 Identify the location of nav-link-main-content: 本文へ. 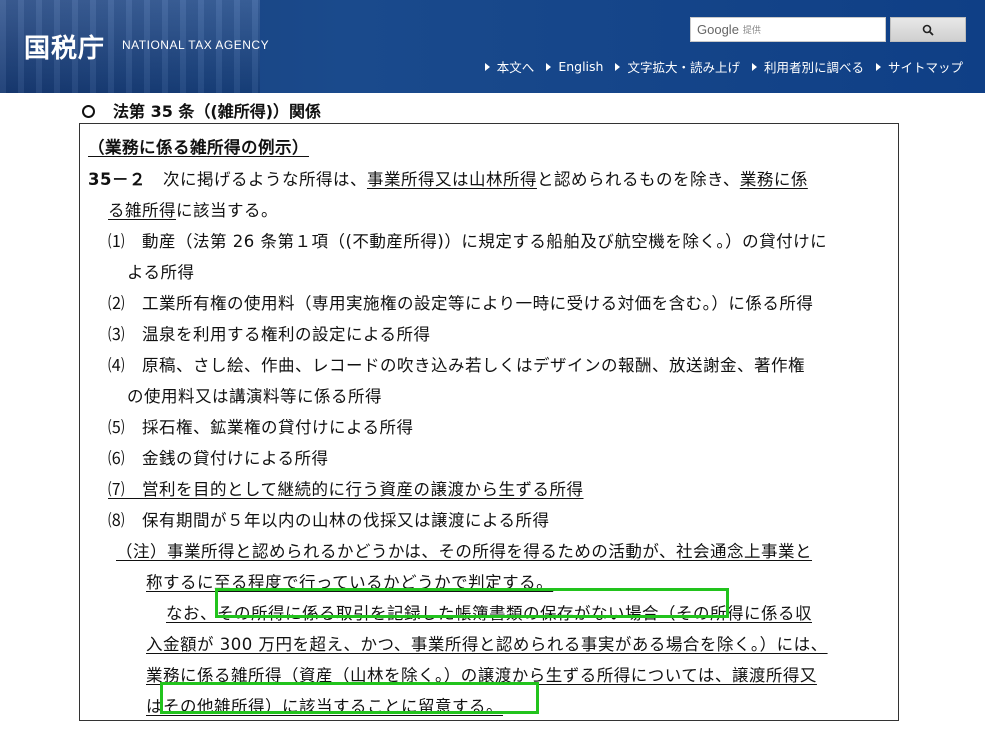
(509, 66).